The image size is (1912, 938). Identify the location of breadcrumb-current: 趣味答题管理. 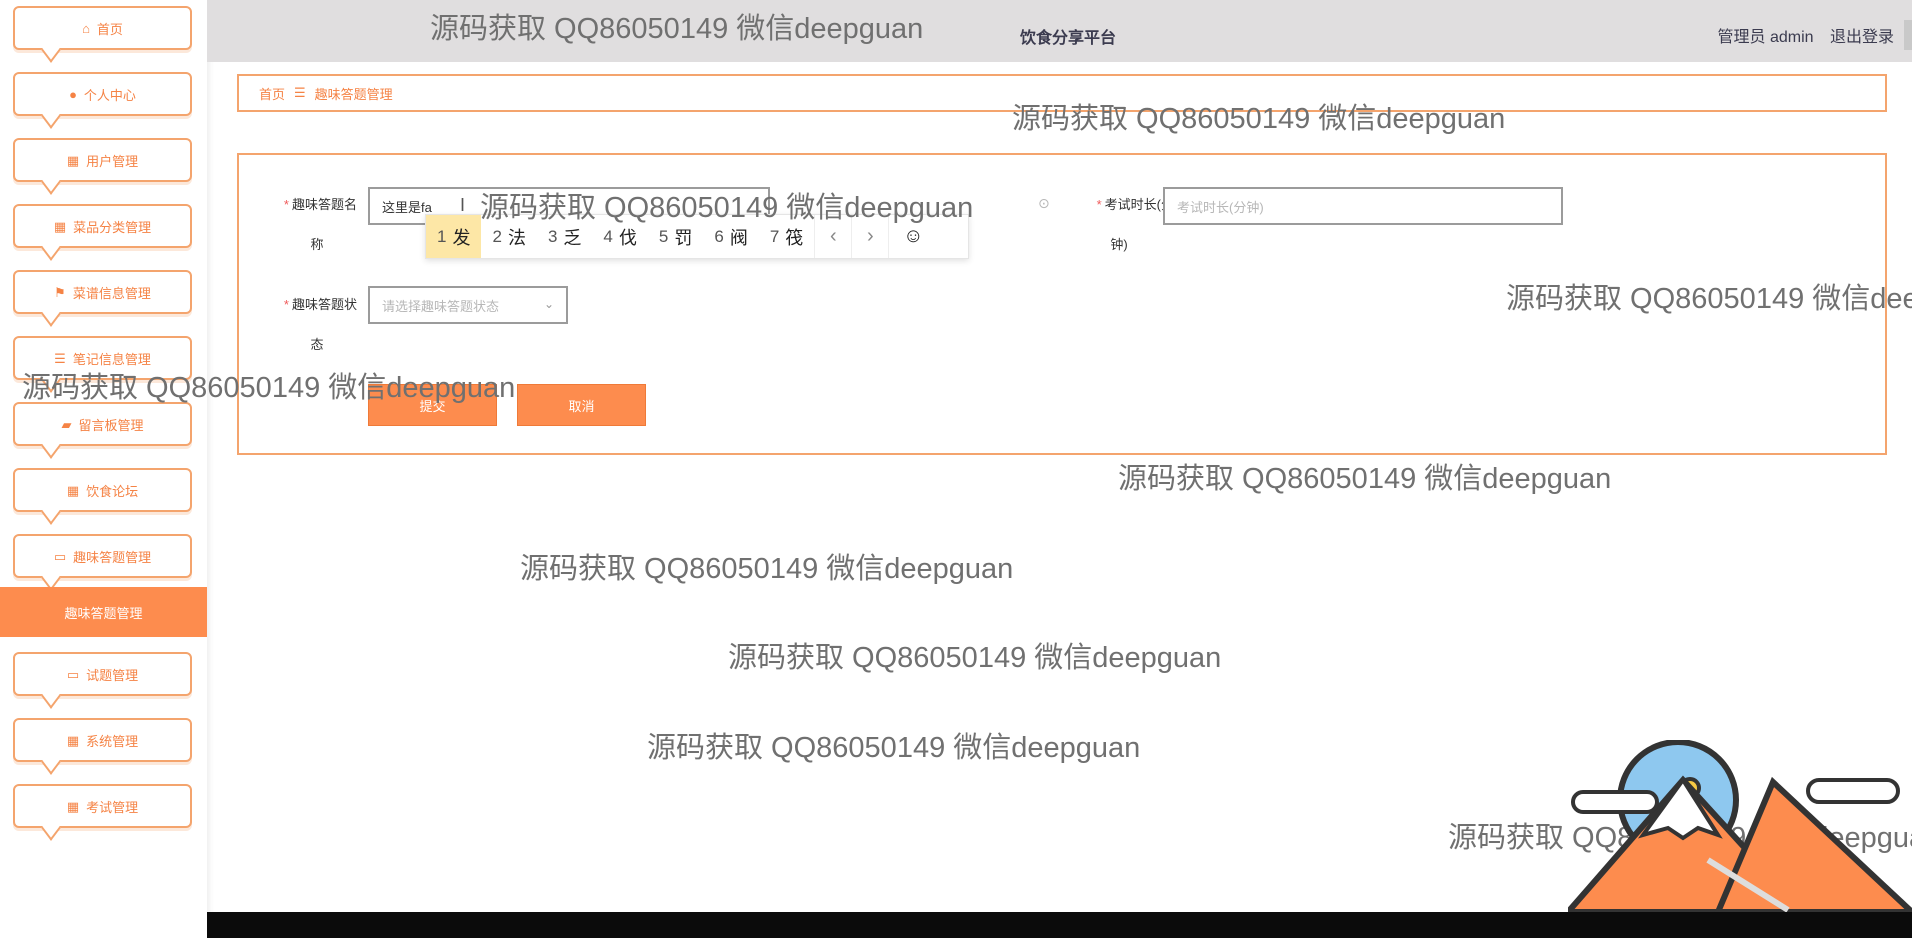
(353, 94).